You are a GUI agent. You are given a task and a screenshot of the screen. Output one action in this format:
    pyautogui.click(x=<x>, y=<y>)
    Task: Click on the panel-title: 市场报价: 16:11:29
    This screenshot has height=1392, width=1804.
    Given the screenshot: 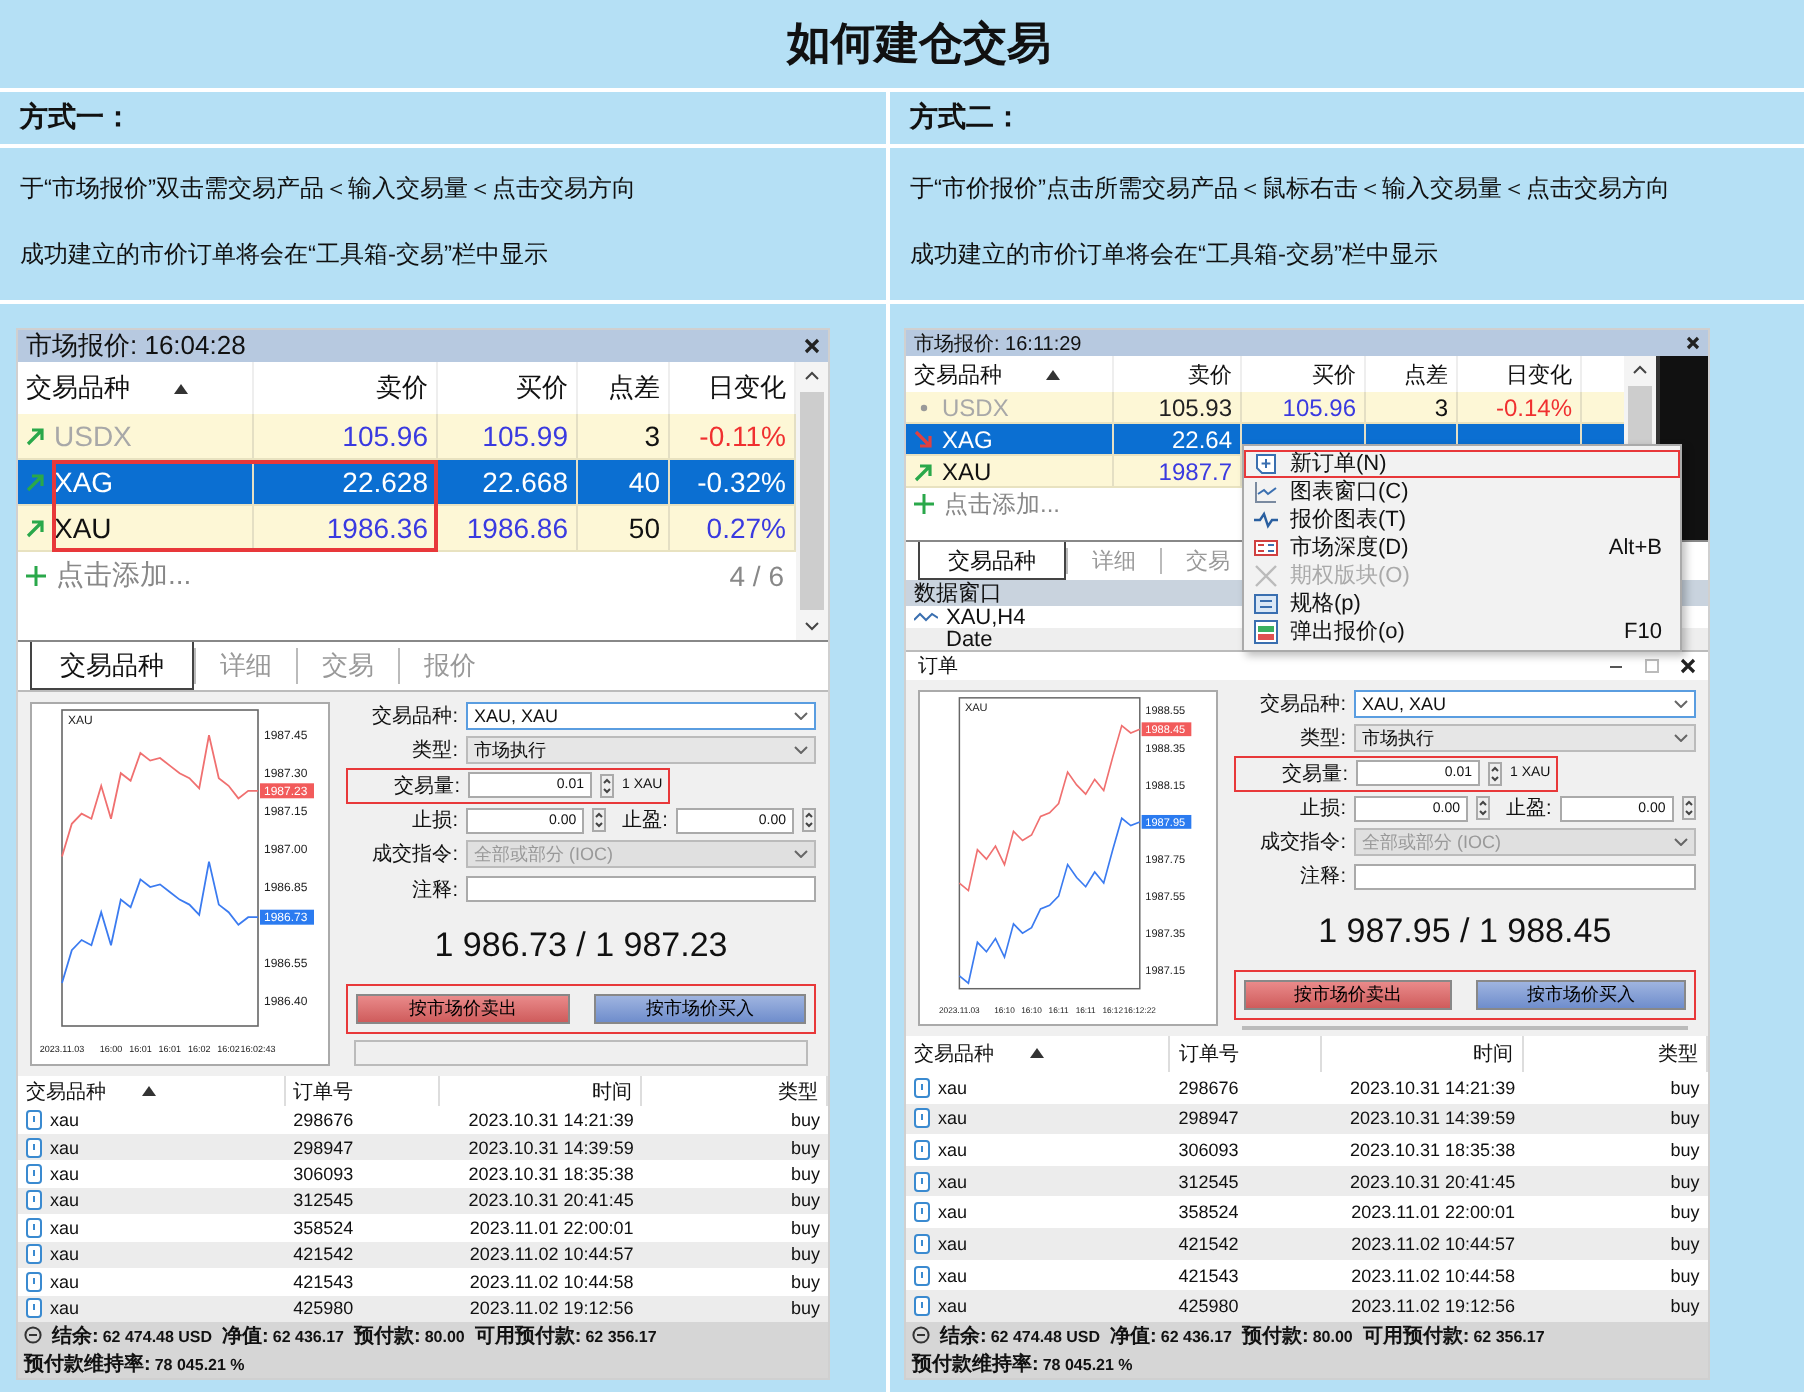 What is the action you would take?
    pyautogui.click(x=998, y=344)
    